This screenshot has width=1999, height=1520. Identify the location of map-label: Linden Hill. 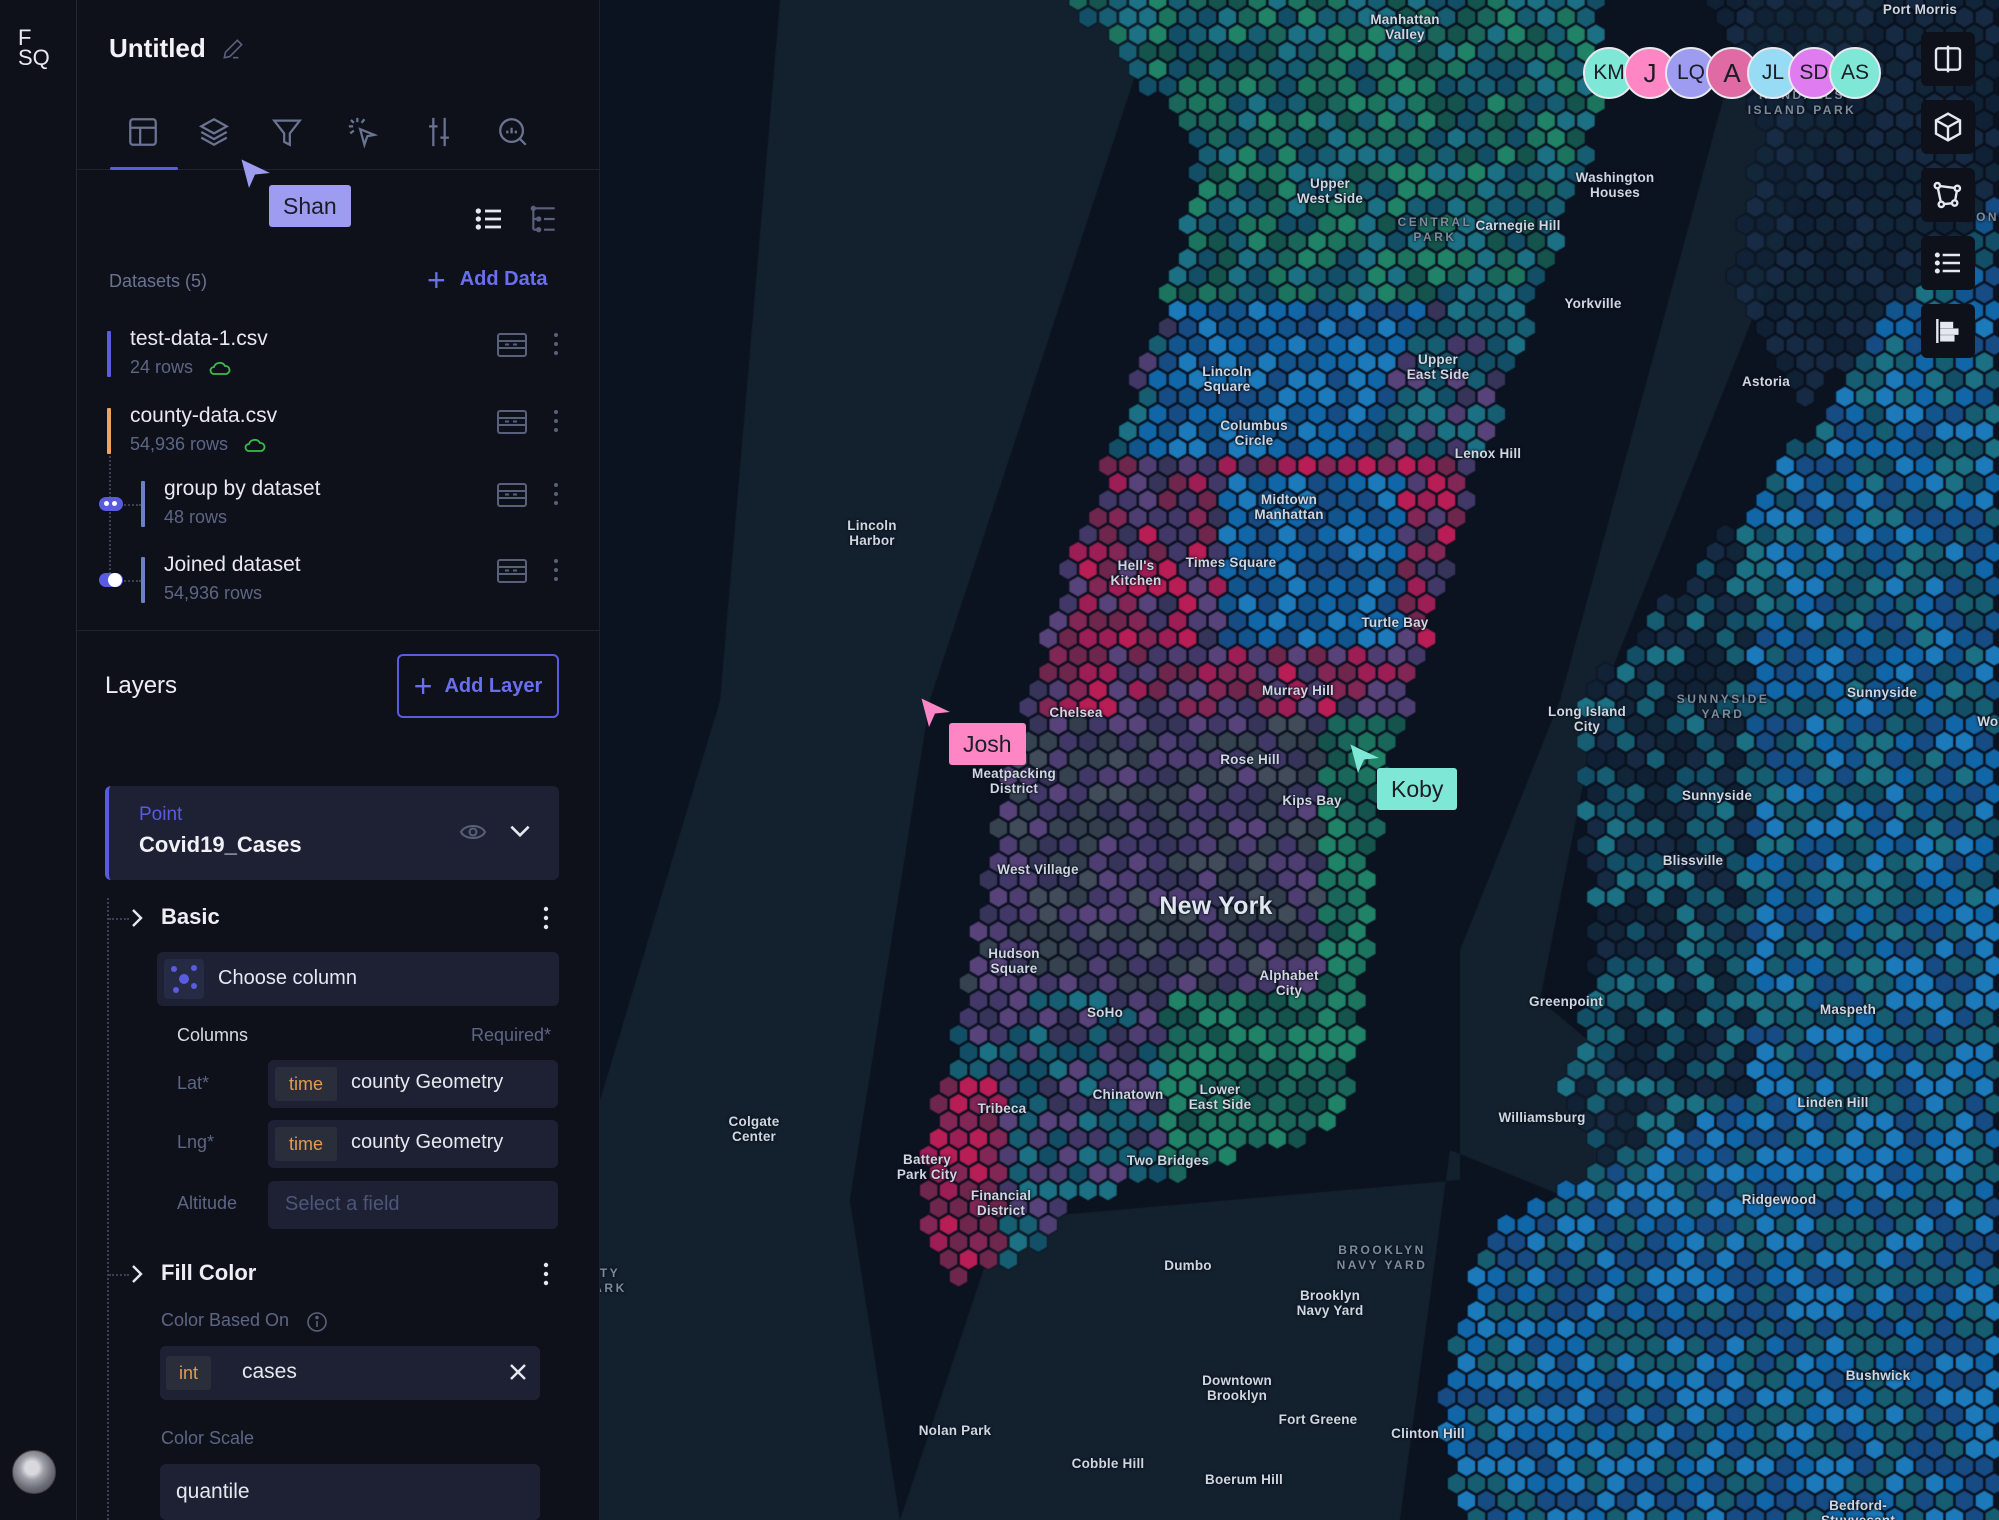
(1833, 1102).